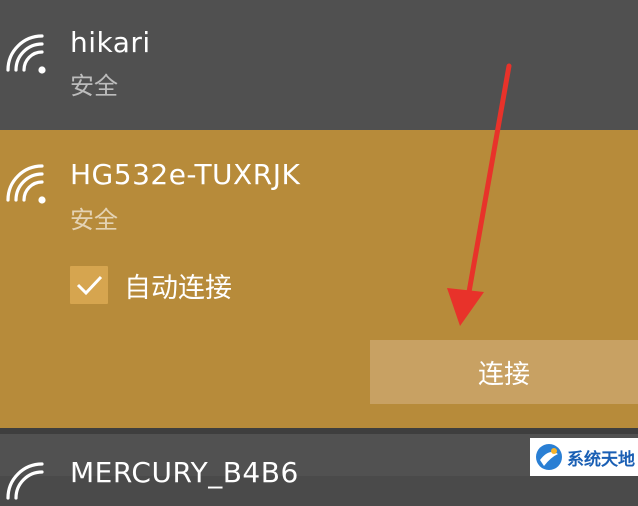  I want to click on connect-button: 连接, so click(504, 372).